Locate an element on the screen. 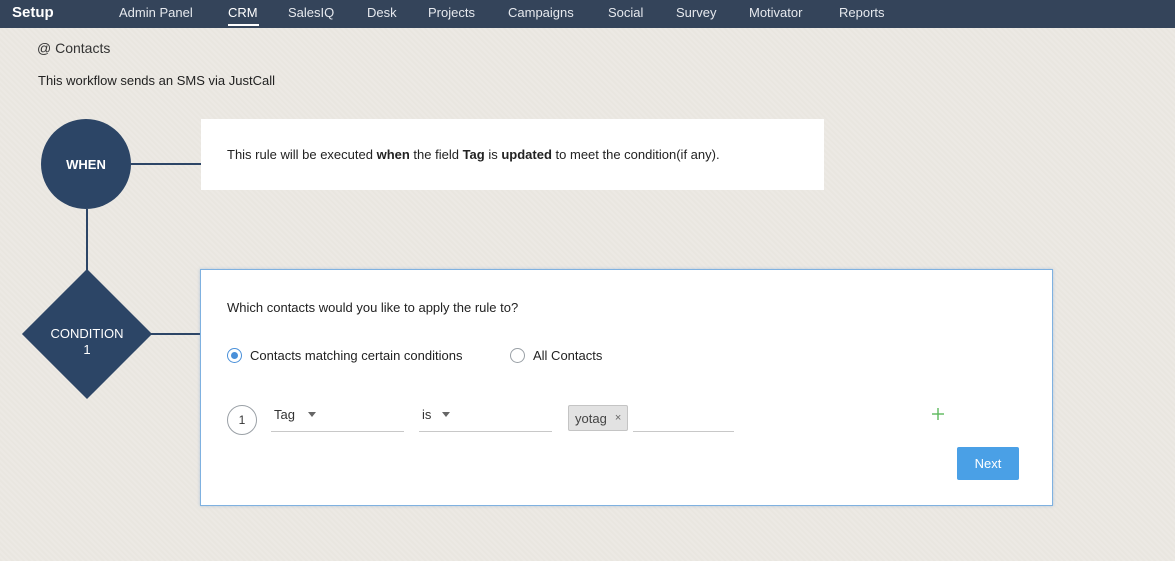 This screenshot has height=561, width=1175. tag-chip-label: yotag is located at coordinates (591, 418).